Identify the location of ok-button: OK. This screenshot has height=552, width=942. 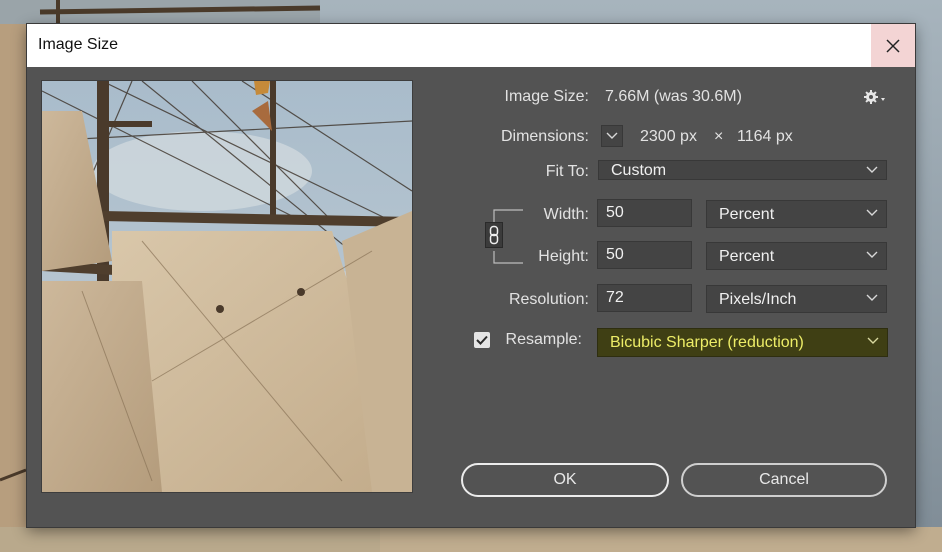
(565, 480).